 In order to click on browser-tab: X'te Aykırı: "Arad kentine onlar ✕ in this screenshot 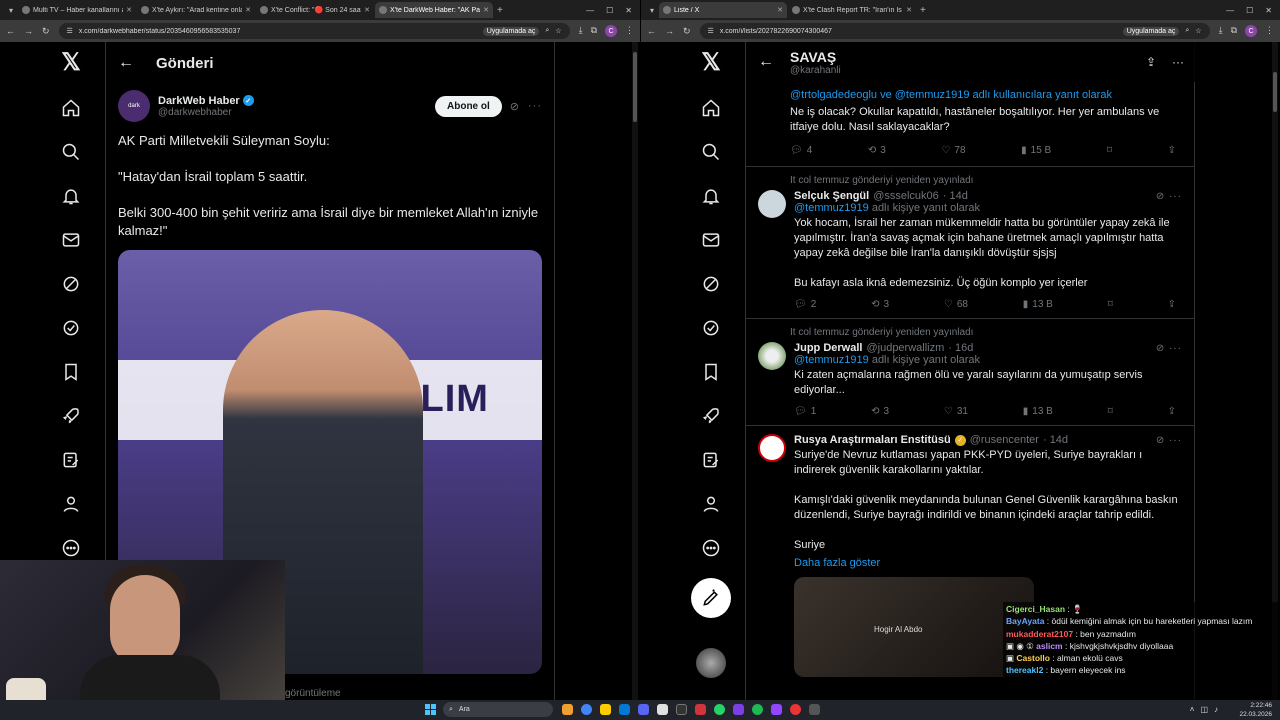, I will do `click(196, 10)`.